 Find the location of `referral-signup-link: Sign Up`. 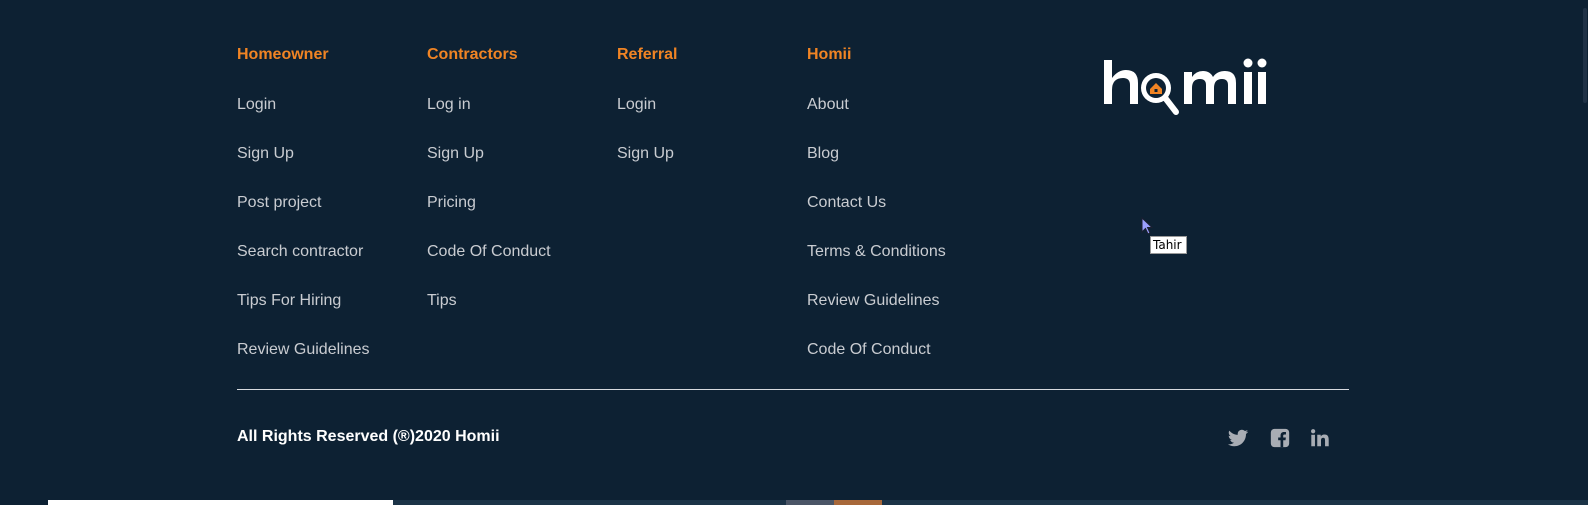

referral-signup-link: Sign Up is located at coordinates (647, 154).